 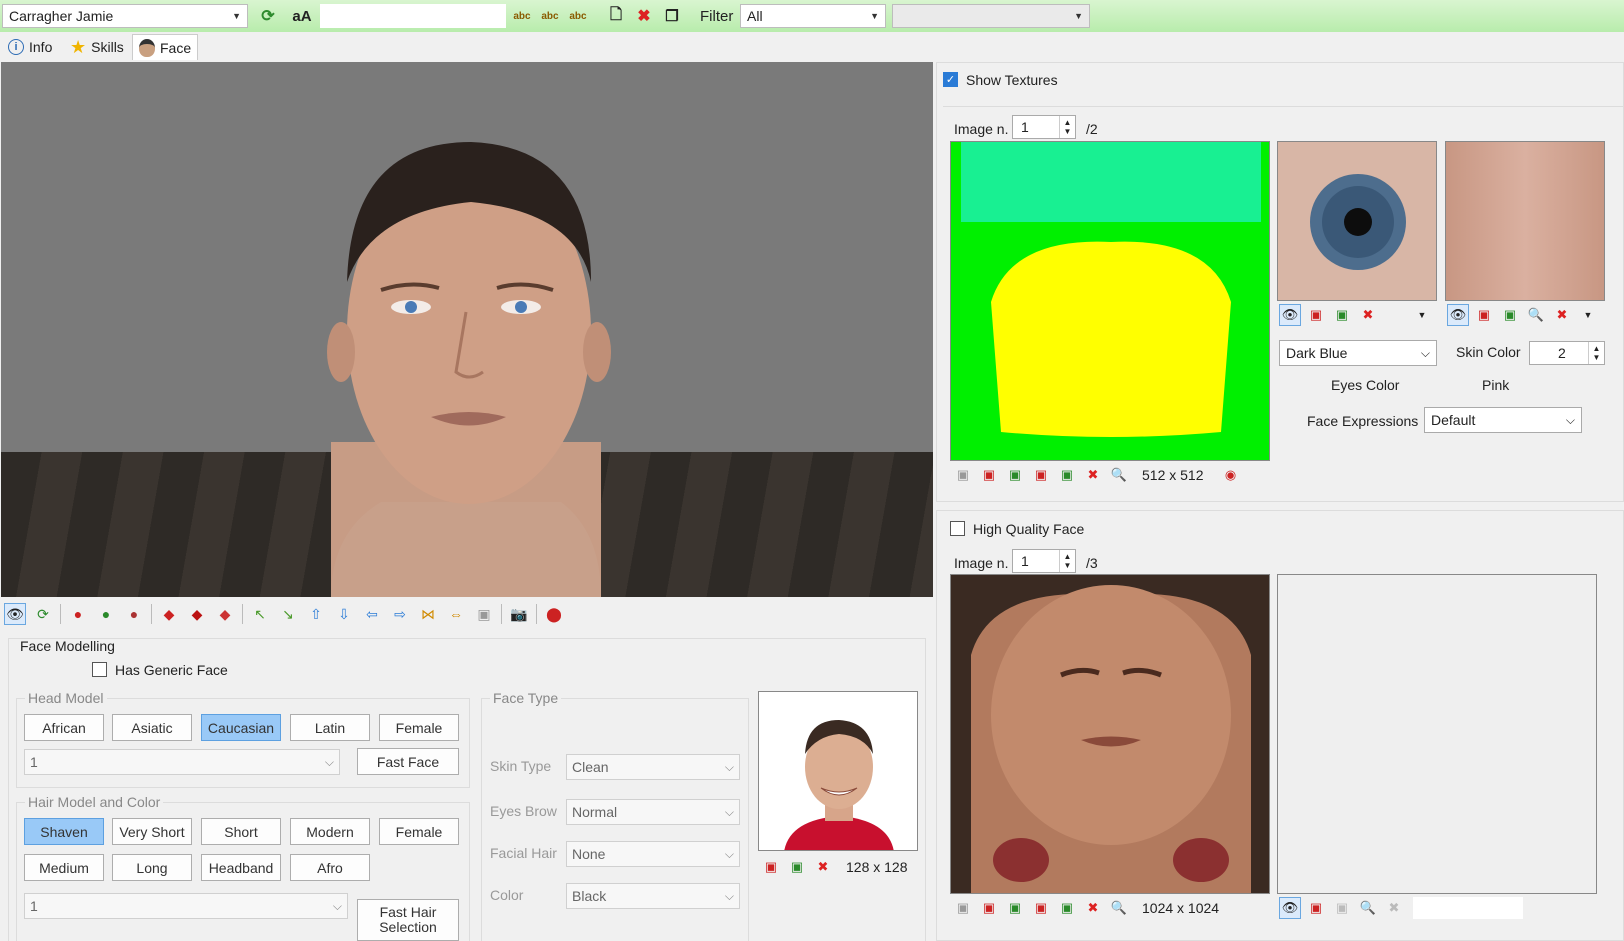 I want to click on head-caucasian-button: Caucasian, so click(x=241, y=727).